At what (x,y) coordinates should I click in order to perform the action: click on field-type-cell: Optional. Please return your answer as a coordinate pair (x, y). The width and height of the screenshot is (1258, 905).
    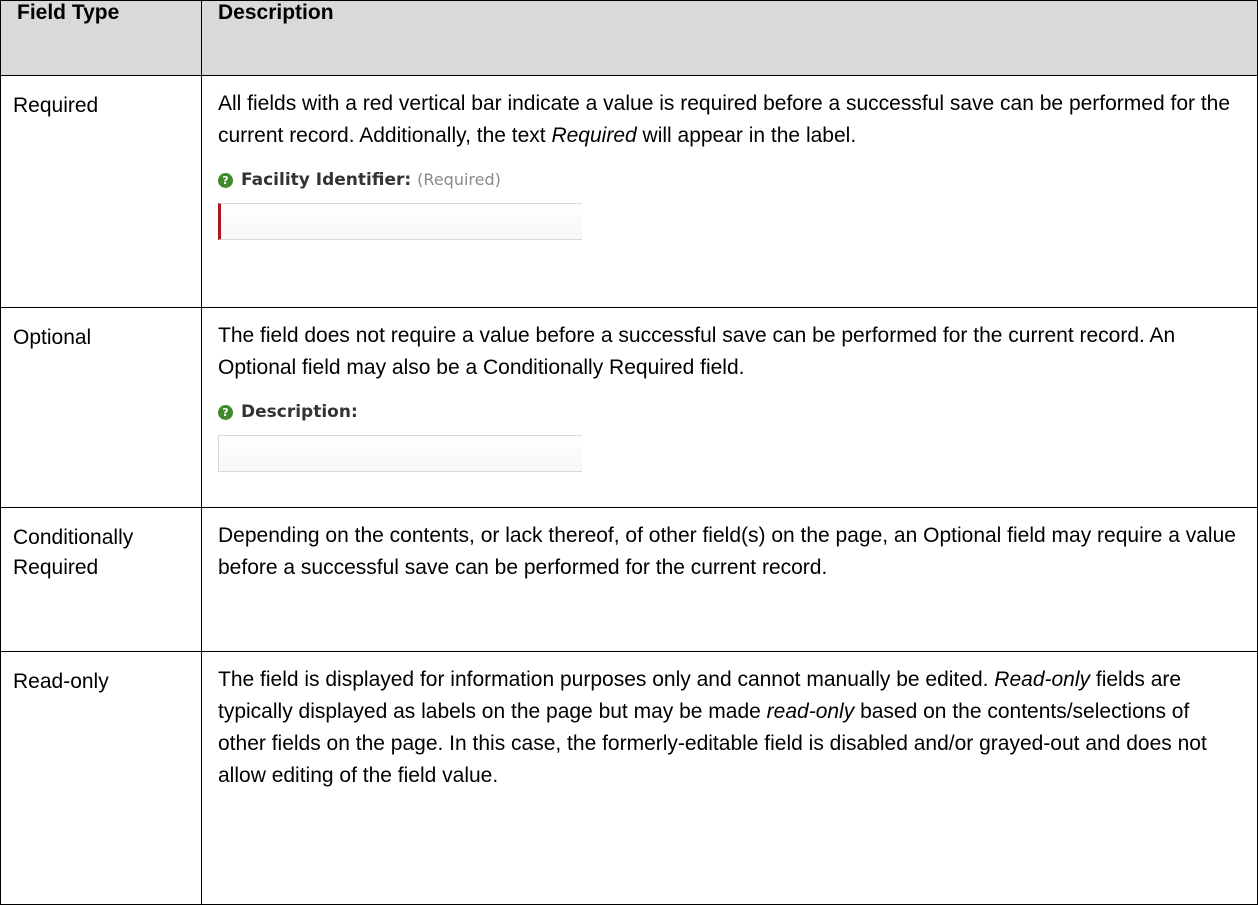
    Looking at the image, I should click on (101, 407).